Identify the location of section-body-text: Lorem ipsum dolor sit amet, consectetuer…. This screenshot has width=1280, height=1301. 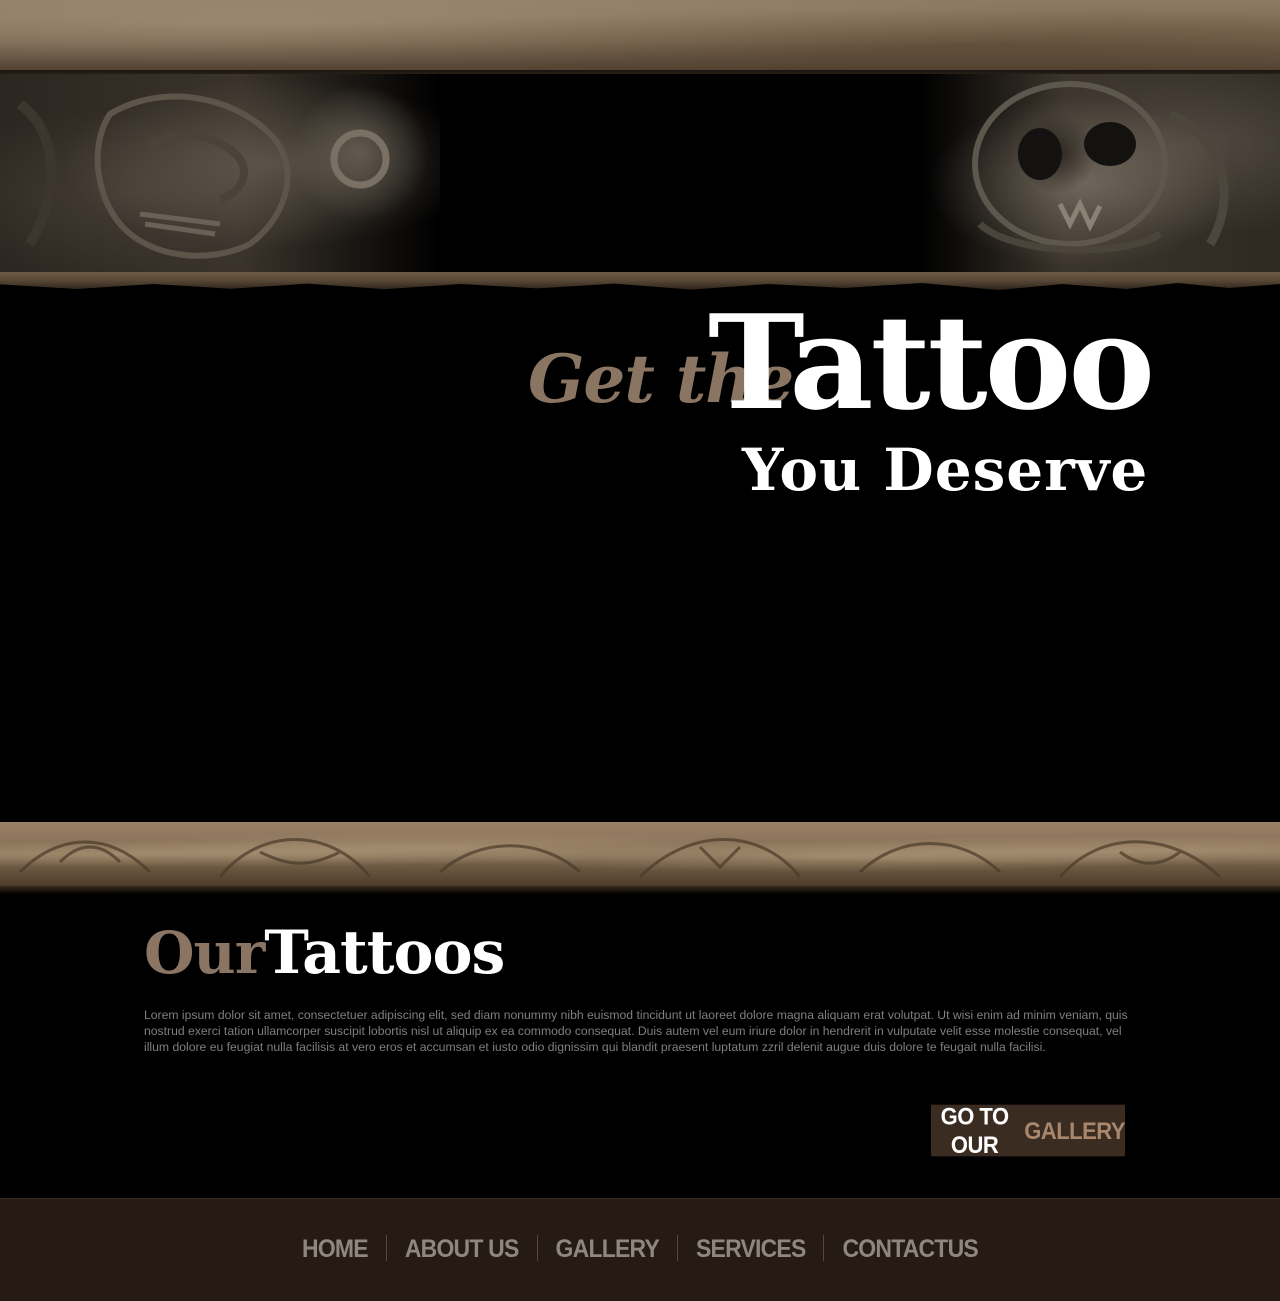
(636, 1031).